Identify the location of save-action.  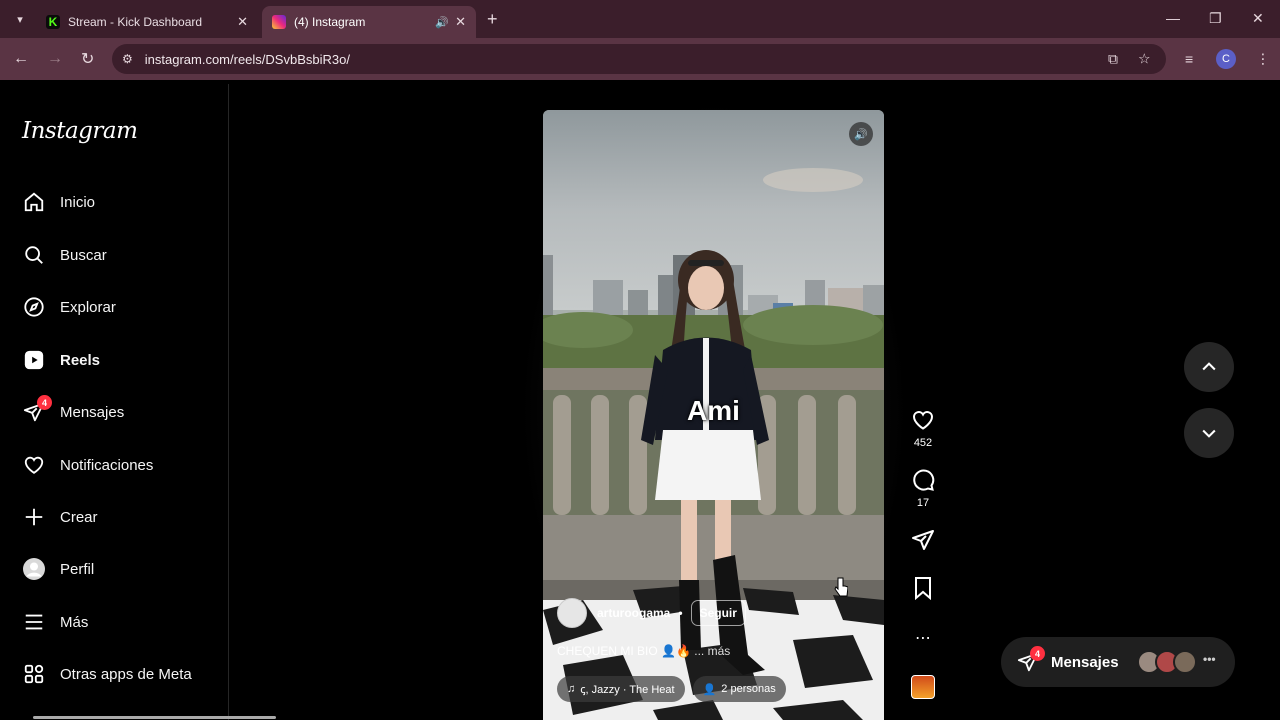
(923, 588).